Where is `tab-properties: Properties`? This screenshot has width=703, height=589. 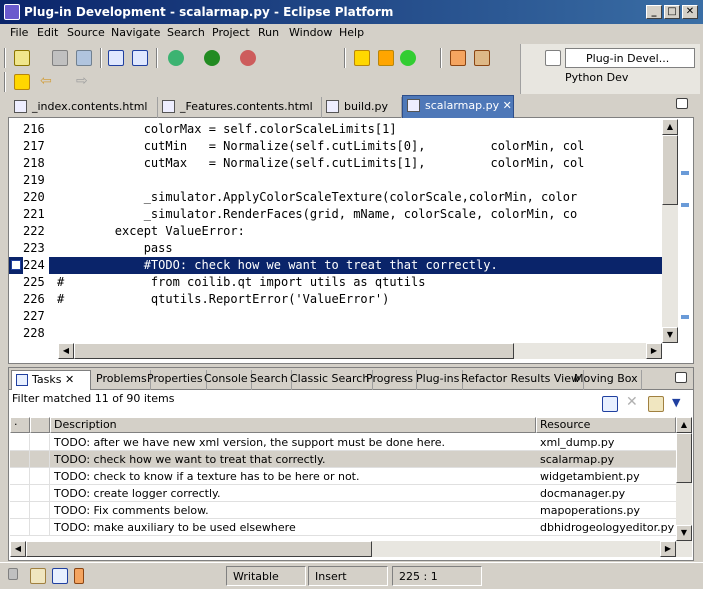 tab-properties: Properties is located at coordinates (175, 380).